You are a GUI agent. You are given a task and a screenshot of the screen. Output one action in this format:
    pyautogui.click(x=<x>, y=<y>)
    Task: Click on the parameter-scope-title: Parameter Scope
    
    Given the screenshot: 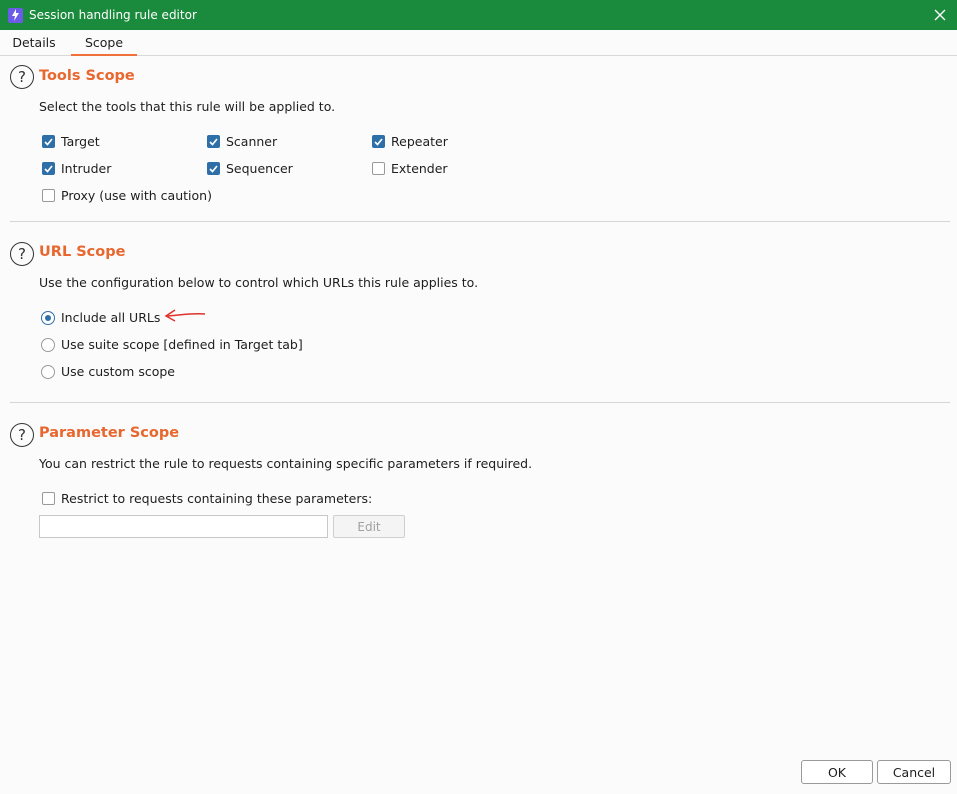 What is the action you would take?
    pyautogui.click(x=109, y=433)
    